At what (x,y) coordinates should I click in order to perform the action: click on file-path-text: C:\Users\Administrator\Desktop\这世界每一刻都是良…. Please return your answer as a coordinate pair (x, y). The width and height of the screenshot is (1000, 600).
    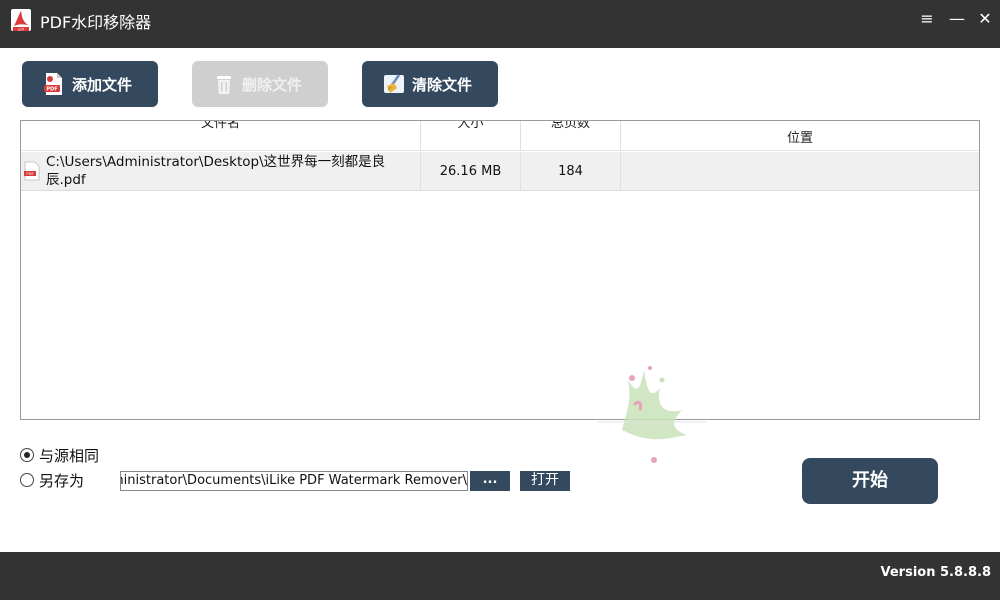
    Looking at the image, I should click on (216, 171).